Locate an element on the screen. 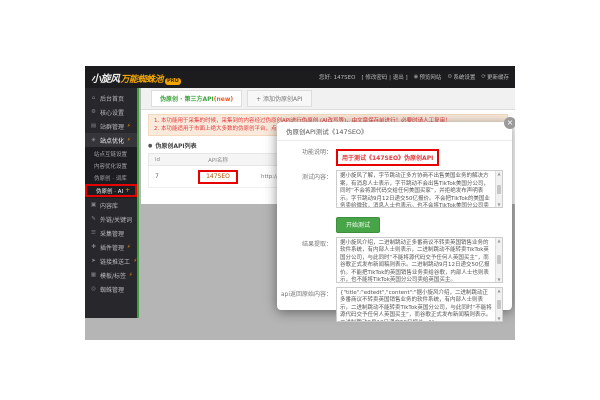 The width and height of the screenshot is (600, 400). submenu-item-spin-thesaurus: 伪原创 · 词库 is located at coordinates (111, 178).